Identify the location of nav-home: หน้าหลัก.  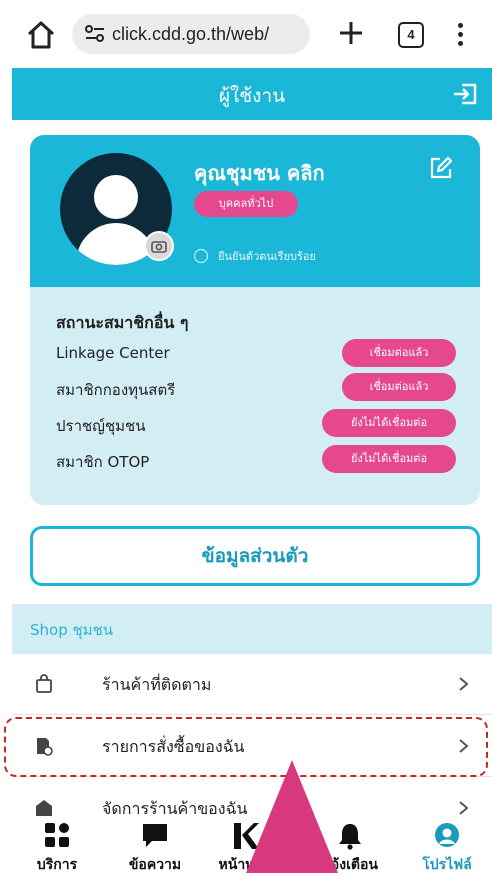
(245, 846).